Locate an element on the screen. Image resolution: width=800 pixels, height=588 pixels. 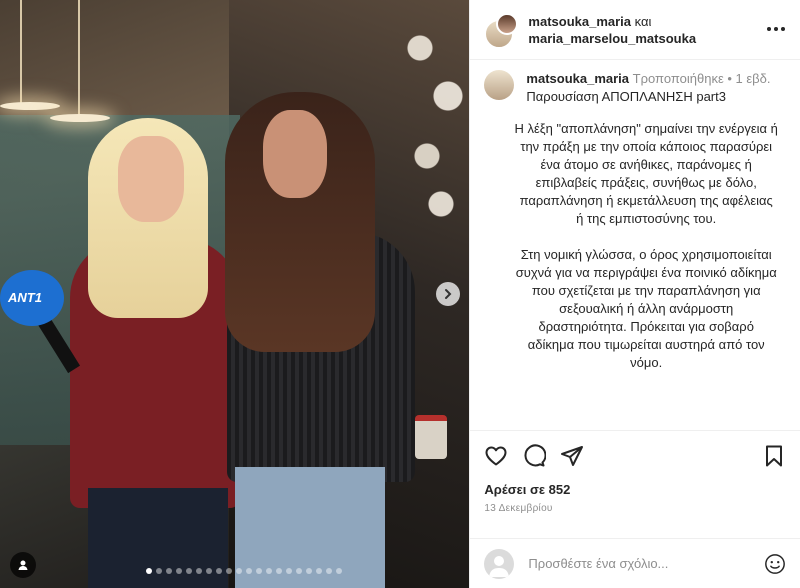
author-username: matsouka_maria is located at coordinates (579, 21).